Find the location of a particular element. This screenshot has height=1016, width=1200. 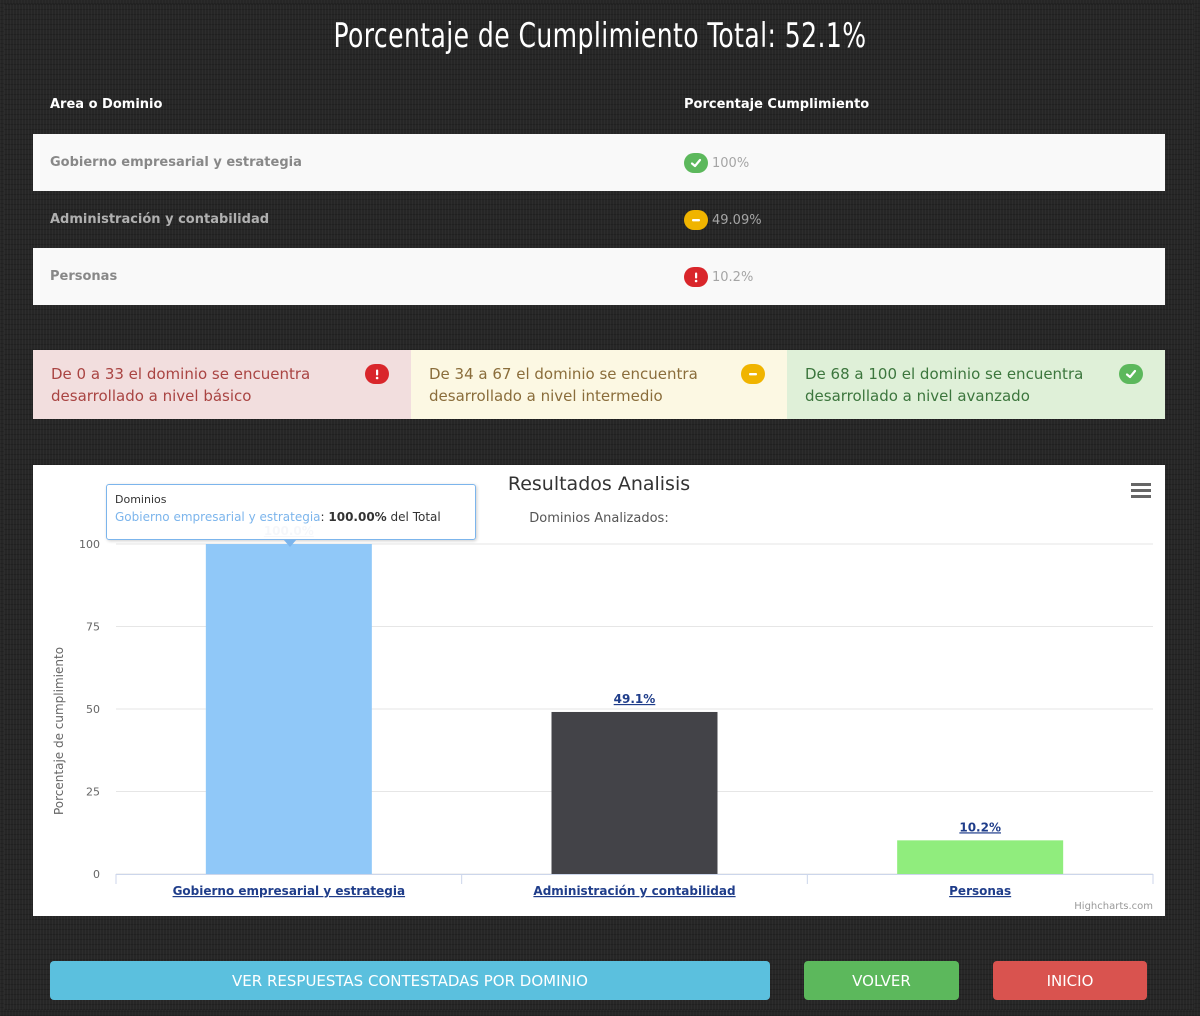

back-button: VOLVER is located at coordinates (881, 980).